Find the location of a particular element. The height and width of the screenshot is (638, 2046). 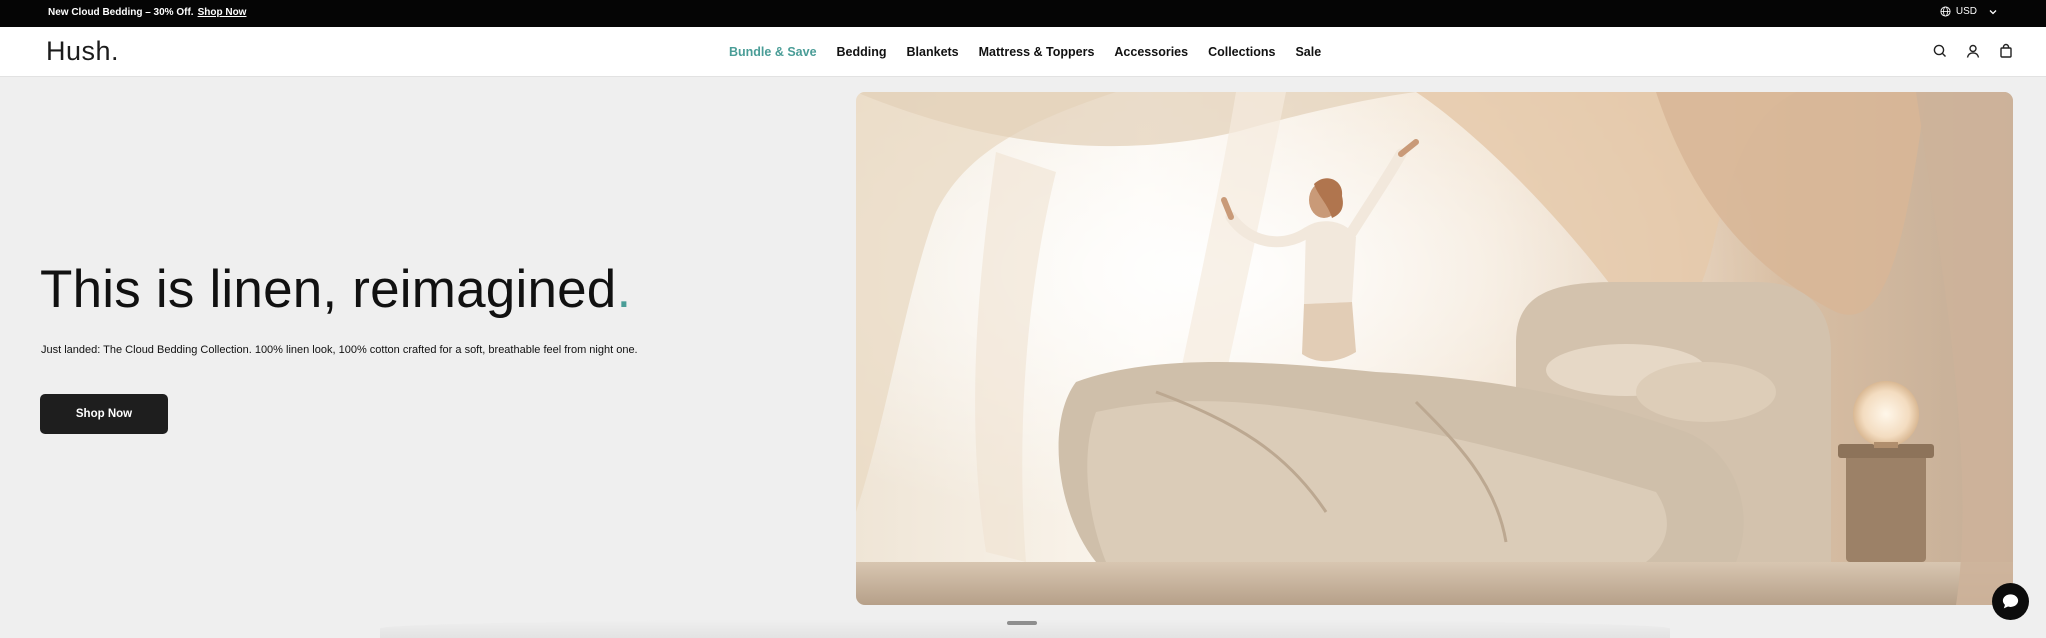

announcement-promo: New Cloud Bedding – 30% Off. Shop Now is located at coordinates (147, 12).